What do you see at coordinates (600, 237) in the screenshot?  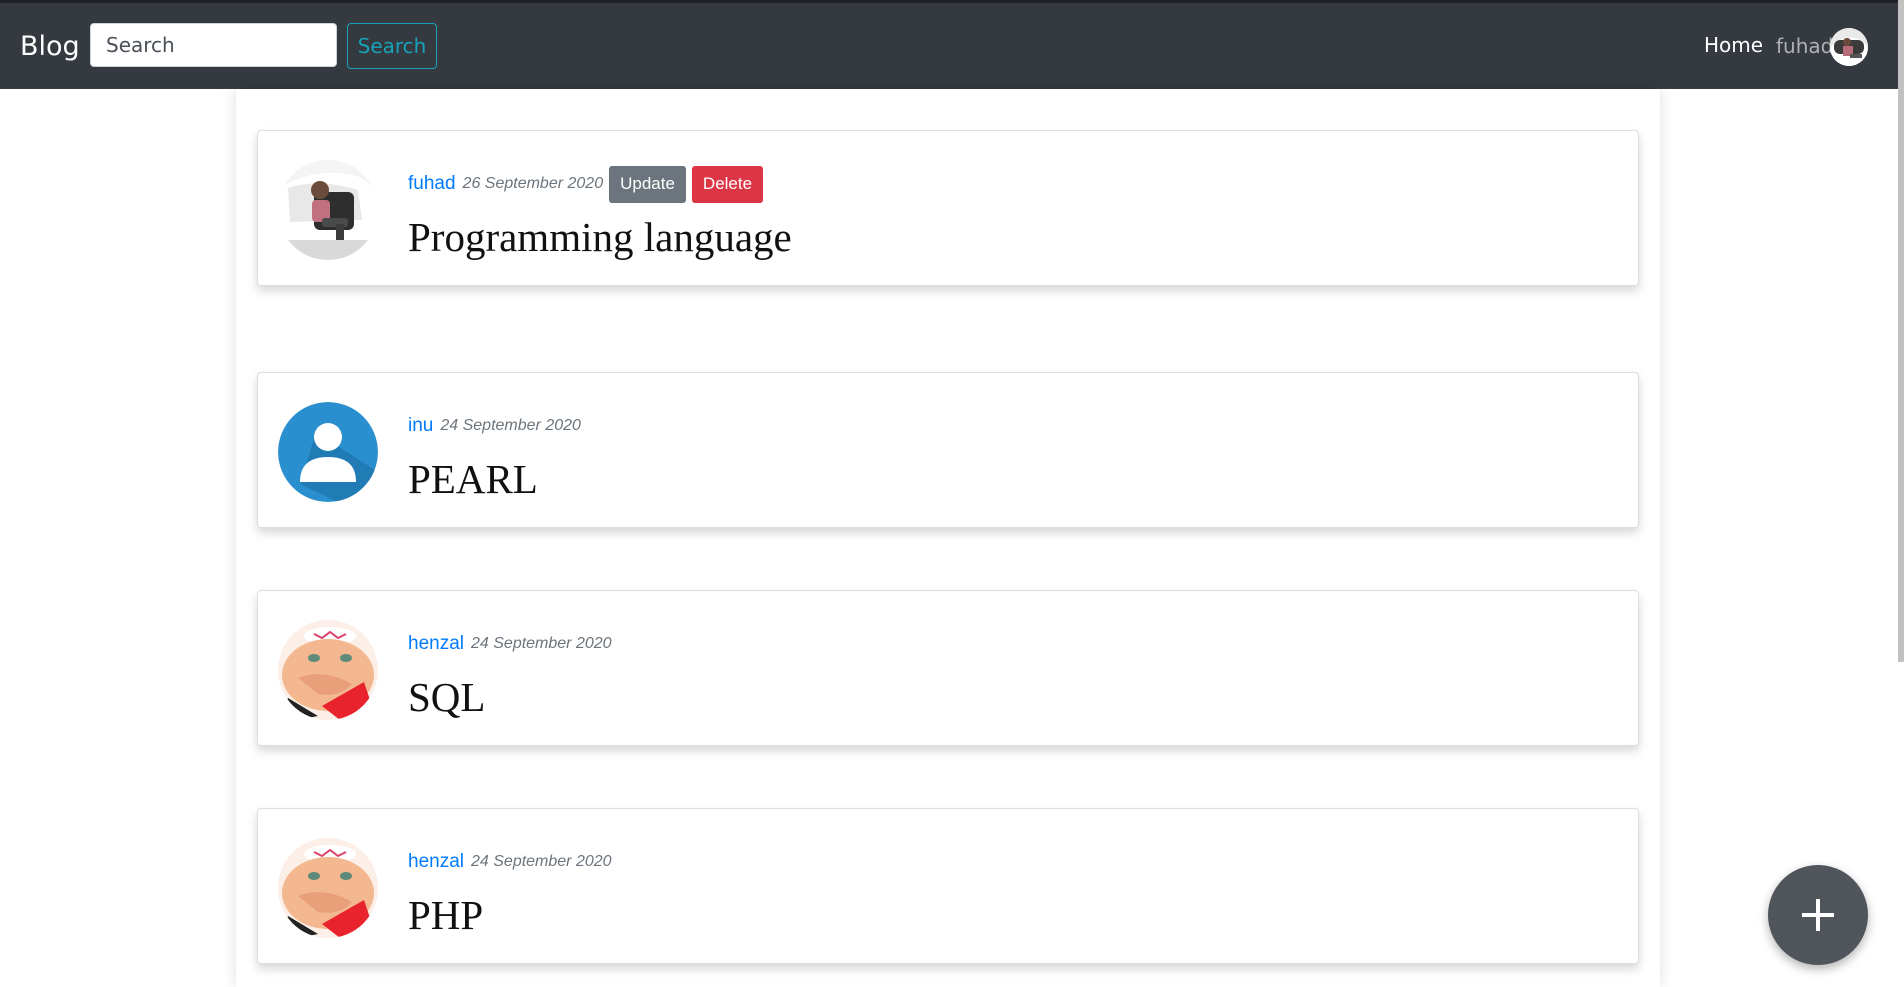 I see `post-title: Programming language` at bounding box center [600, 237].